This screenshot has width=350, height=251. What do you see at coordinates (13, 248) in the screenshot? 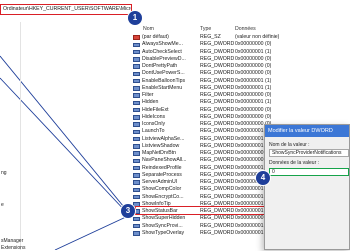
I see `tree-item: Extensions` at bounding box center [13, 248].